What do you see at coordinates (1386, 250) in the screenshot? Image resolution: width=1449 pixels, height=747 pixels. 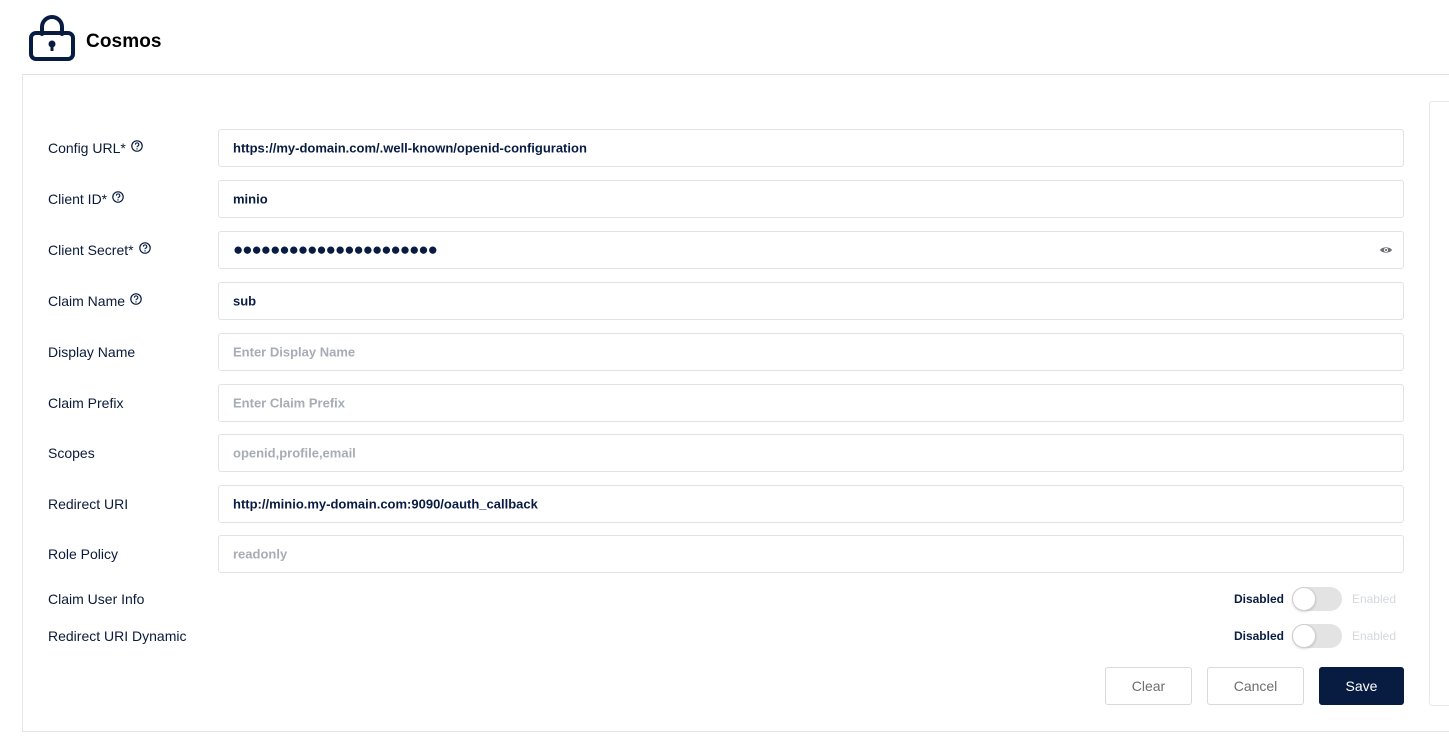 I see `eye-icon` at bounding box center [1386, 250].